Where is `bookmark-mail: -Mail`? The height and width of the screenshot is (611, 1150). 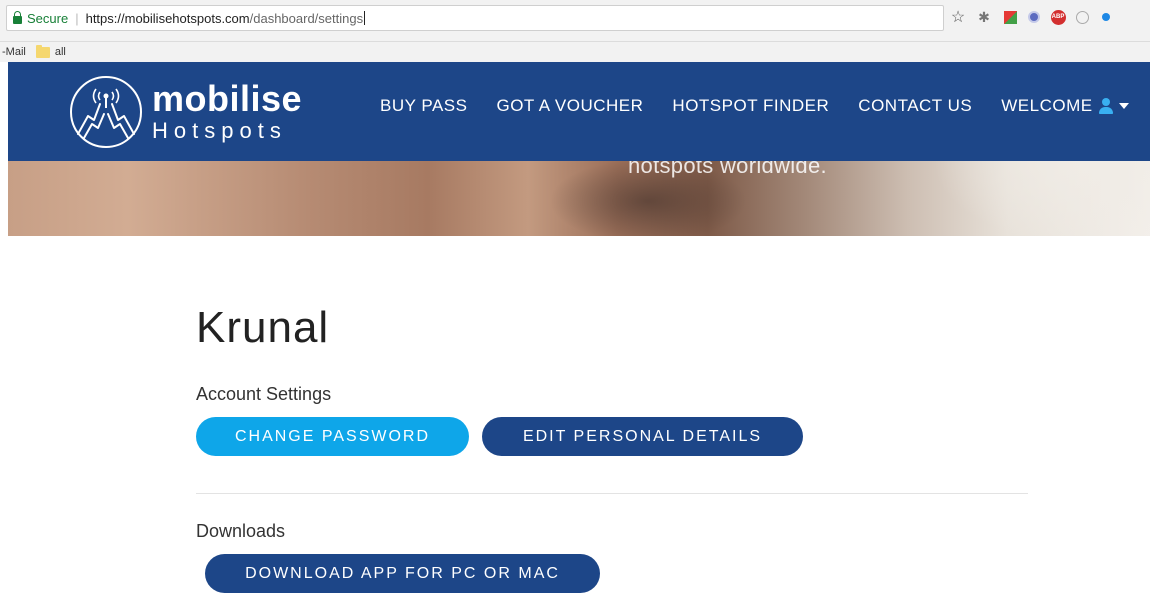
bookmark-mail: -Mail is located at coordinates (13, 52).